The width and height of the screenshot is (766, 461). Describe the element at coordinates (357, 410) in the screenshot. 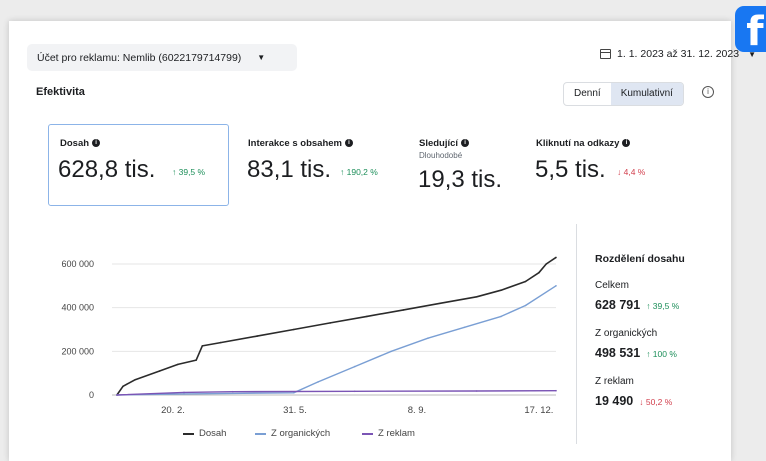

I see `chart-x-ticks: 20. 2. 31. 5. 8. 9. 17. 12.` at that location.